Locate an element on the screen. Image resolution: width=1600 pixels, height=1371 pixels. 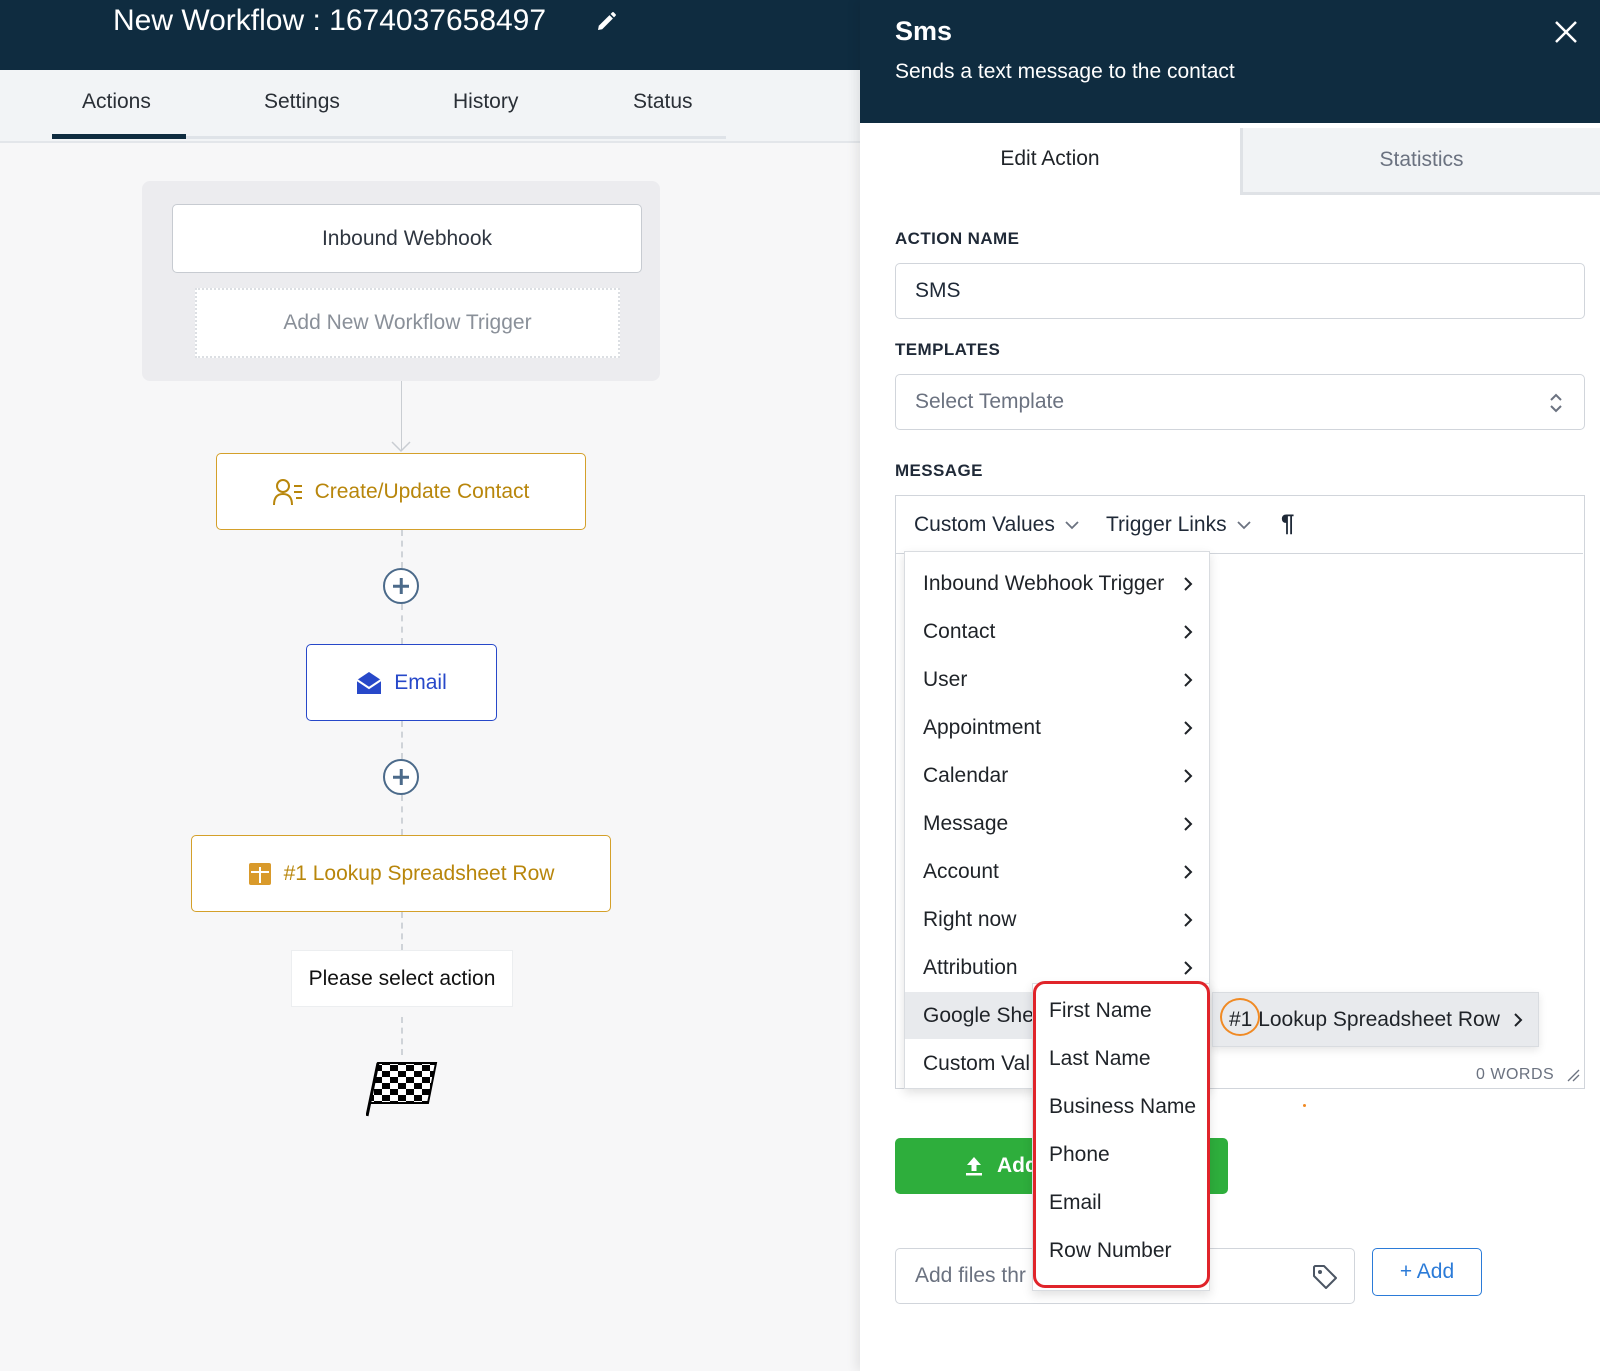
workflow-tabs: Actions Settings History Status is located at coordinates (430, 106).